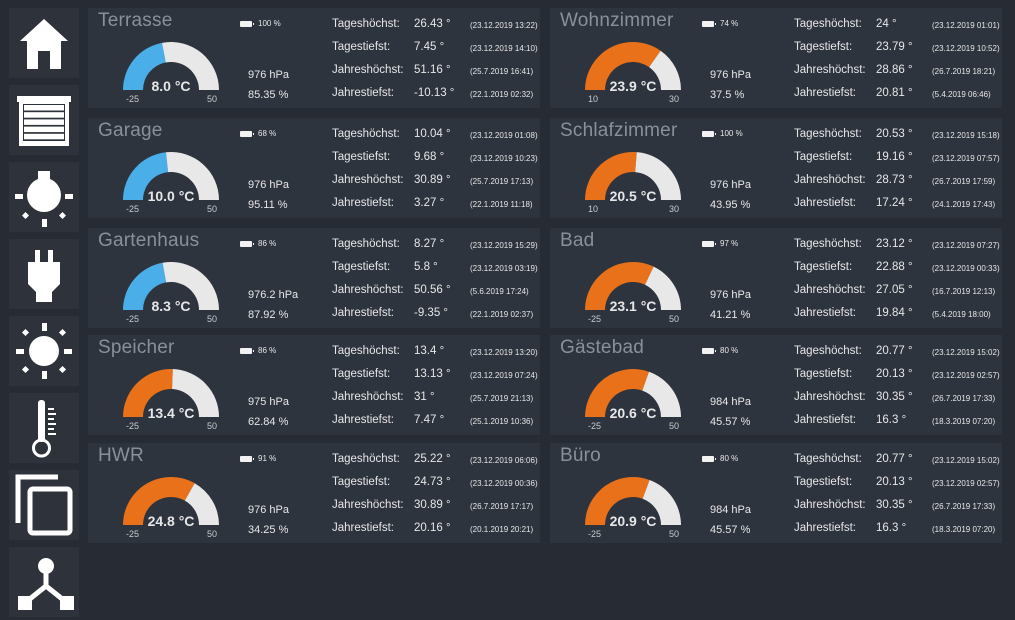  Describe the element at coordinates (44, 120) in the screenshot. I see `nav-shutters-button` at that location.